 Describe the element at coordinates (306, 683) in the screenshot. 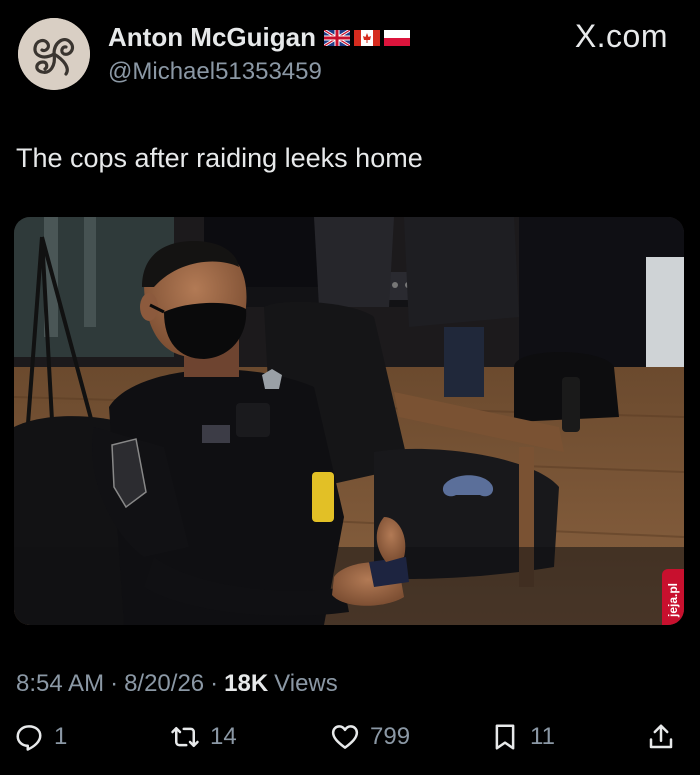

I see `views-label: Views` at that location.